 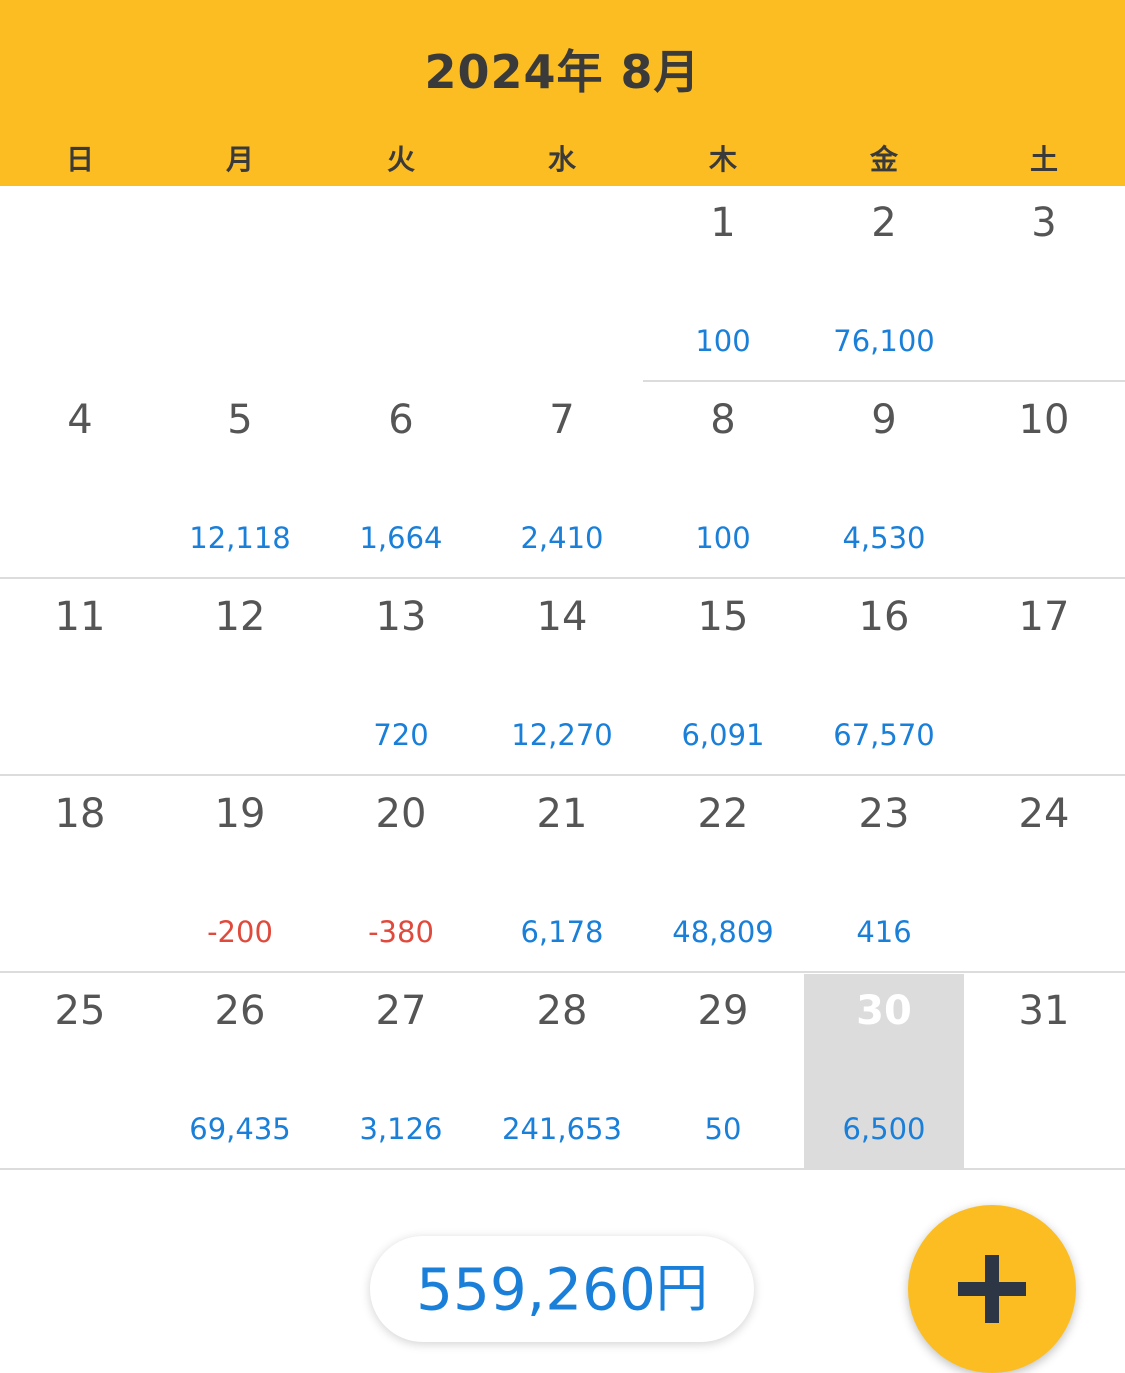 What do you see at coordinates (240, 1011) in the screenshot?
I see `day-number: 26` at bounding box center [240, 1011].